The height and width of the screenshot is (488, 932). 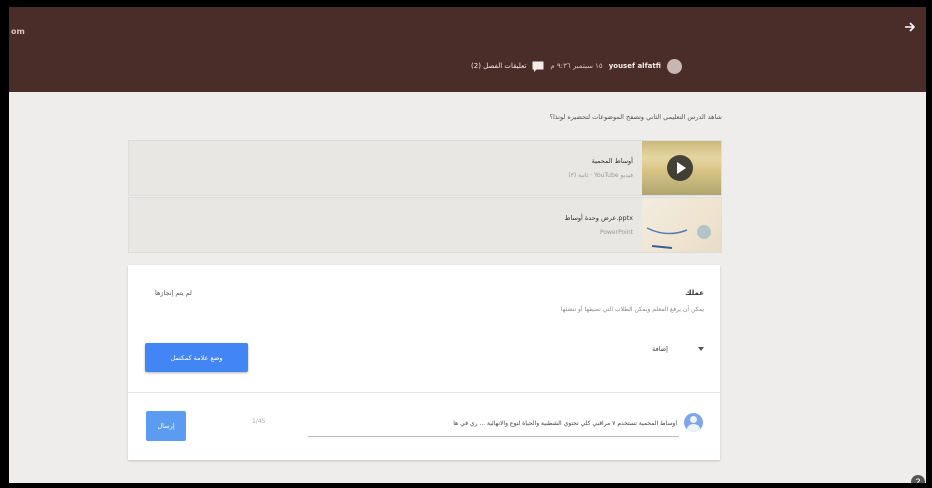 What do you see at coordinates (701, 349) in the screenshot?
I see `dropdown-chevron-icon` at bounding box center [701, 349].